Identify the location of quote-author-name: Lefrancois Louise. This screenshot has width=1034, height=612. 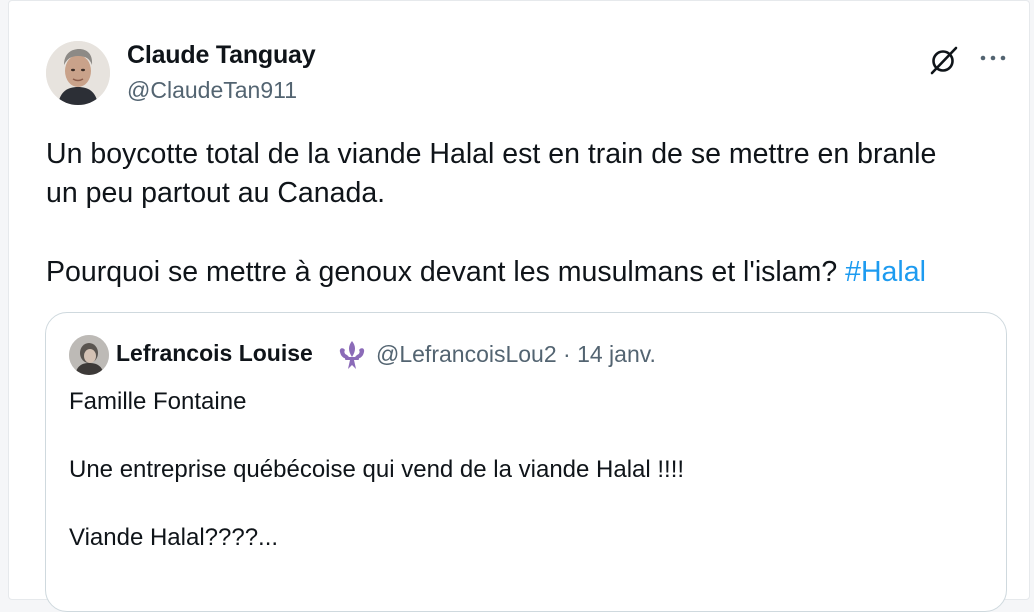
(214, 353).